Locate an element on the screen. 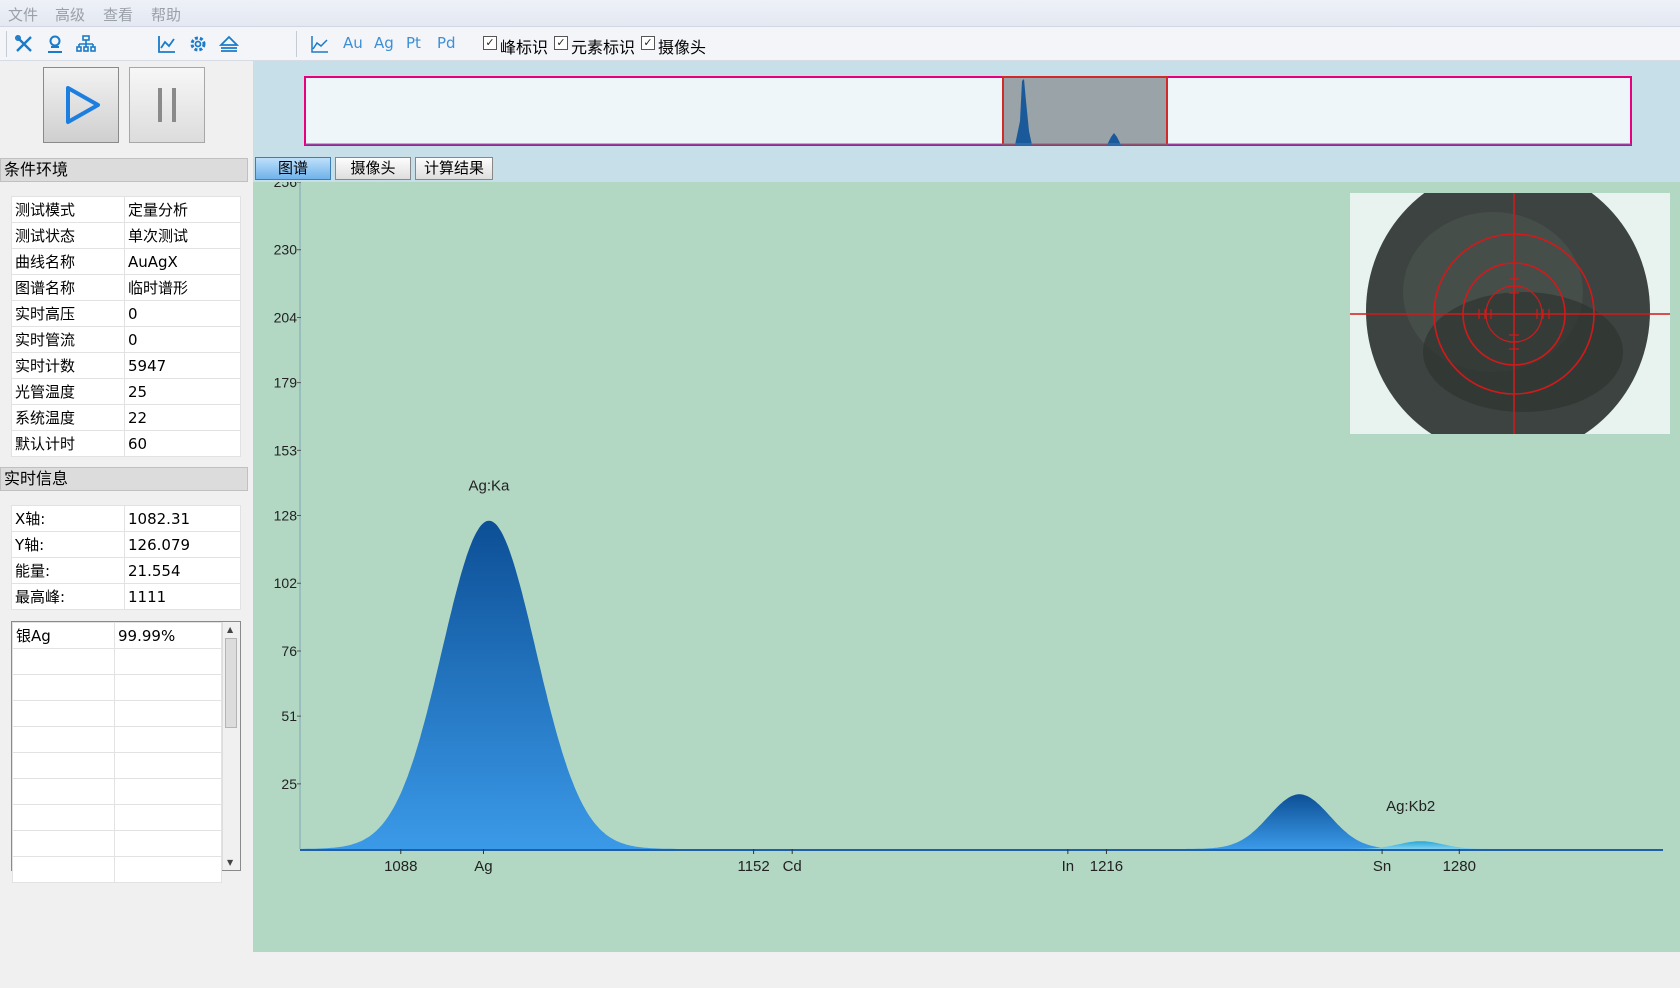  condition-value: 22 is located at coordinates (182, 417).